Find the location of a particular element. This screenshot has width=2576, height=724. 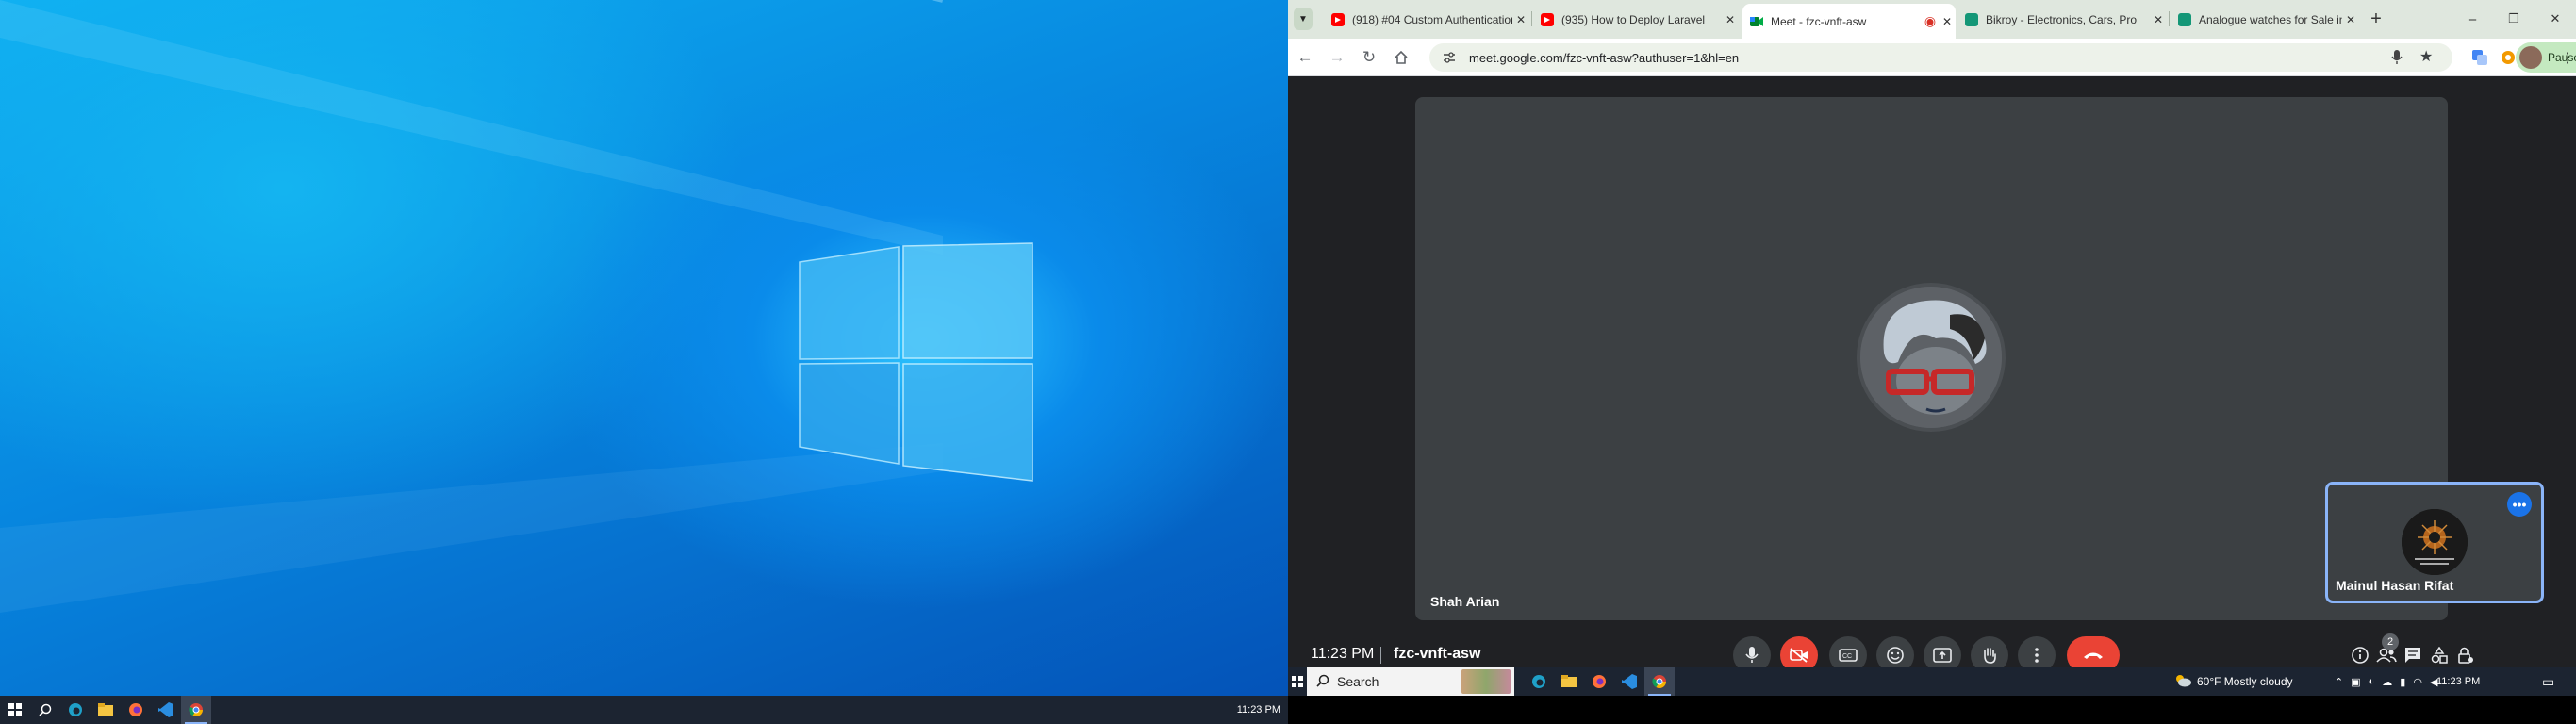

self-participant-tile: ••• Mainul Hasan Rifat is located at coordinates (2434, 542).